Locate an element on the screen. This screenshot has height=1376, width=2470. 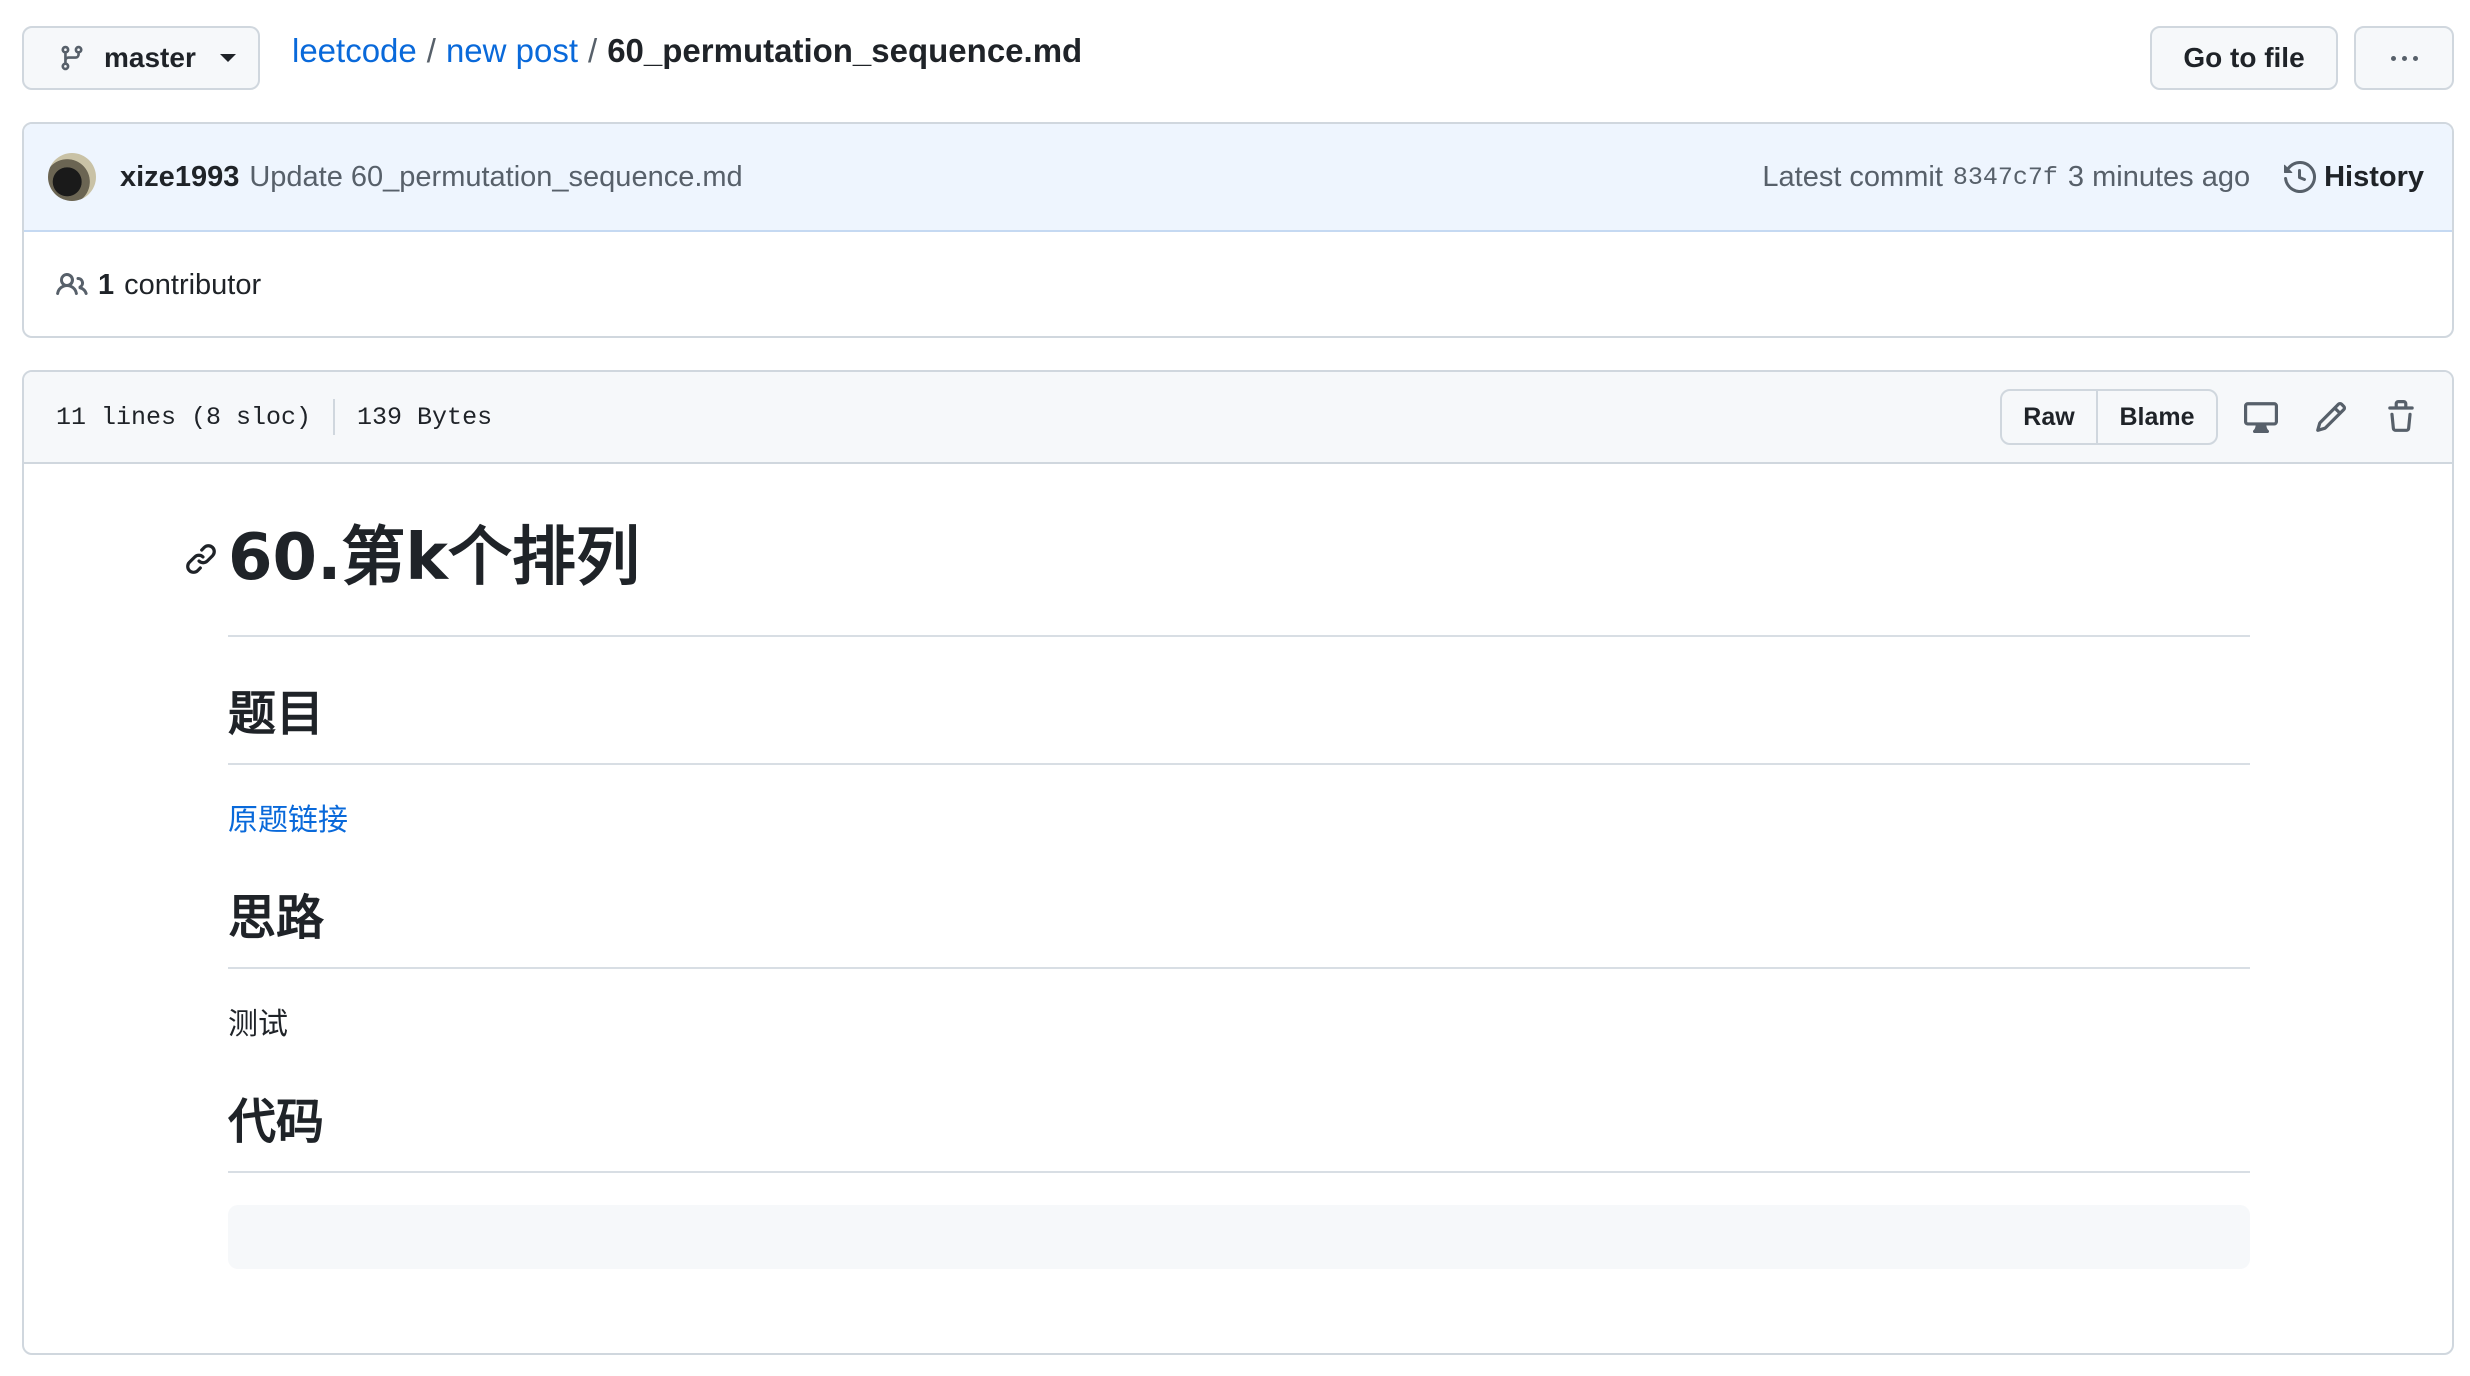
contributors-row: 1 contributor is located at coordinates (1238, 284).